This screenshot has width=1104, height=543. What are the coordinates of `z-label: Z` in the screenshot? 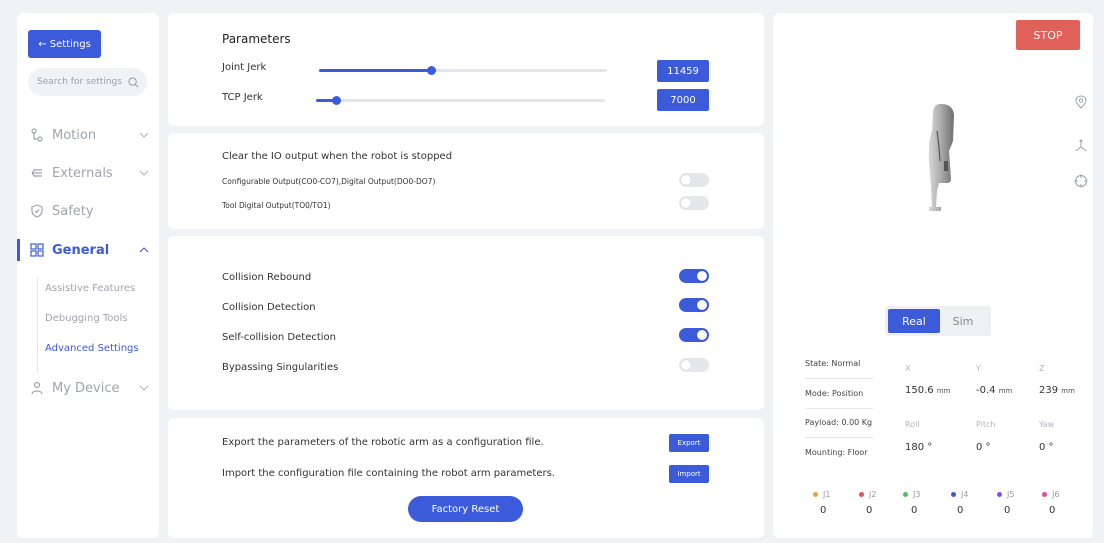 It's located at (1042, 368).